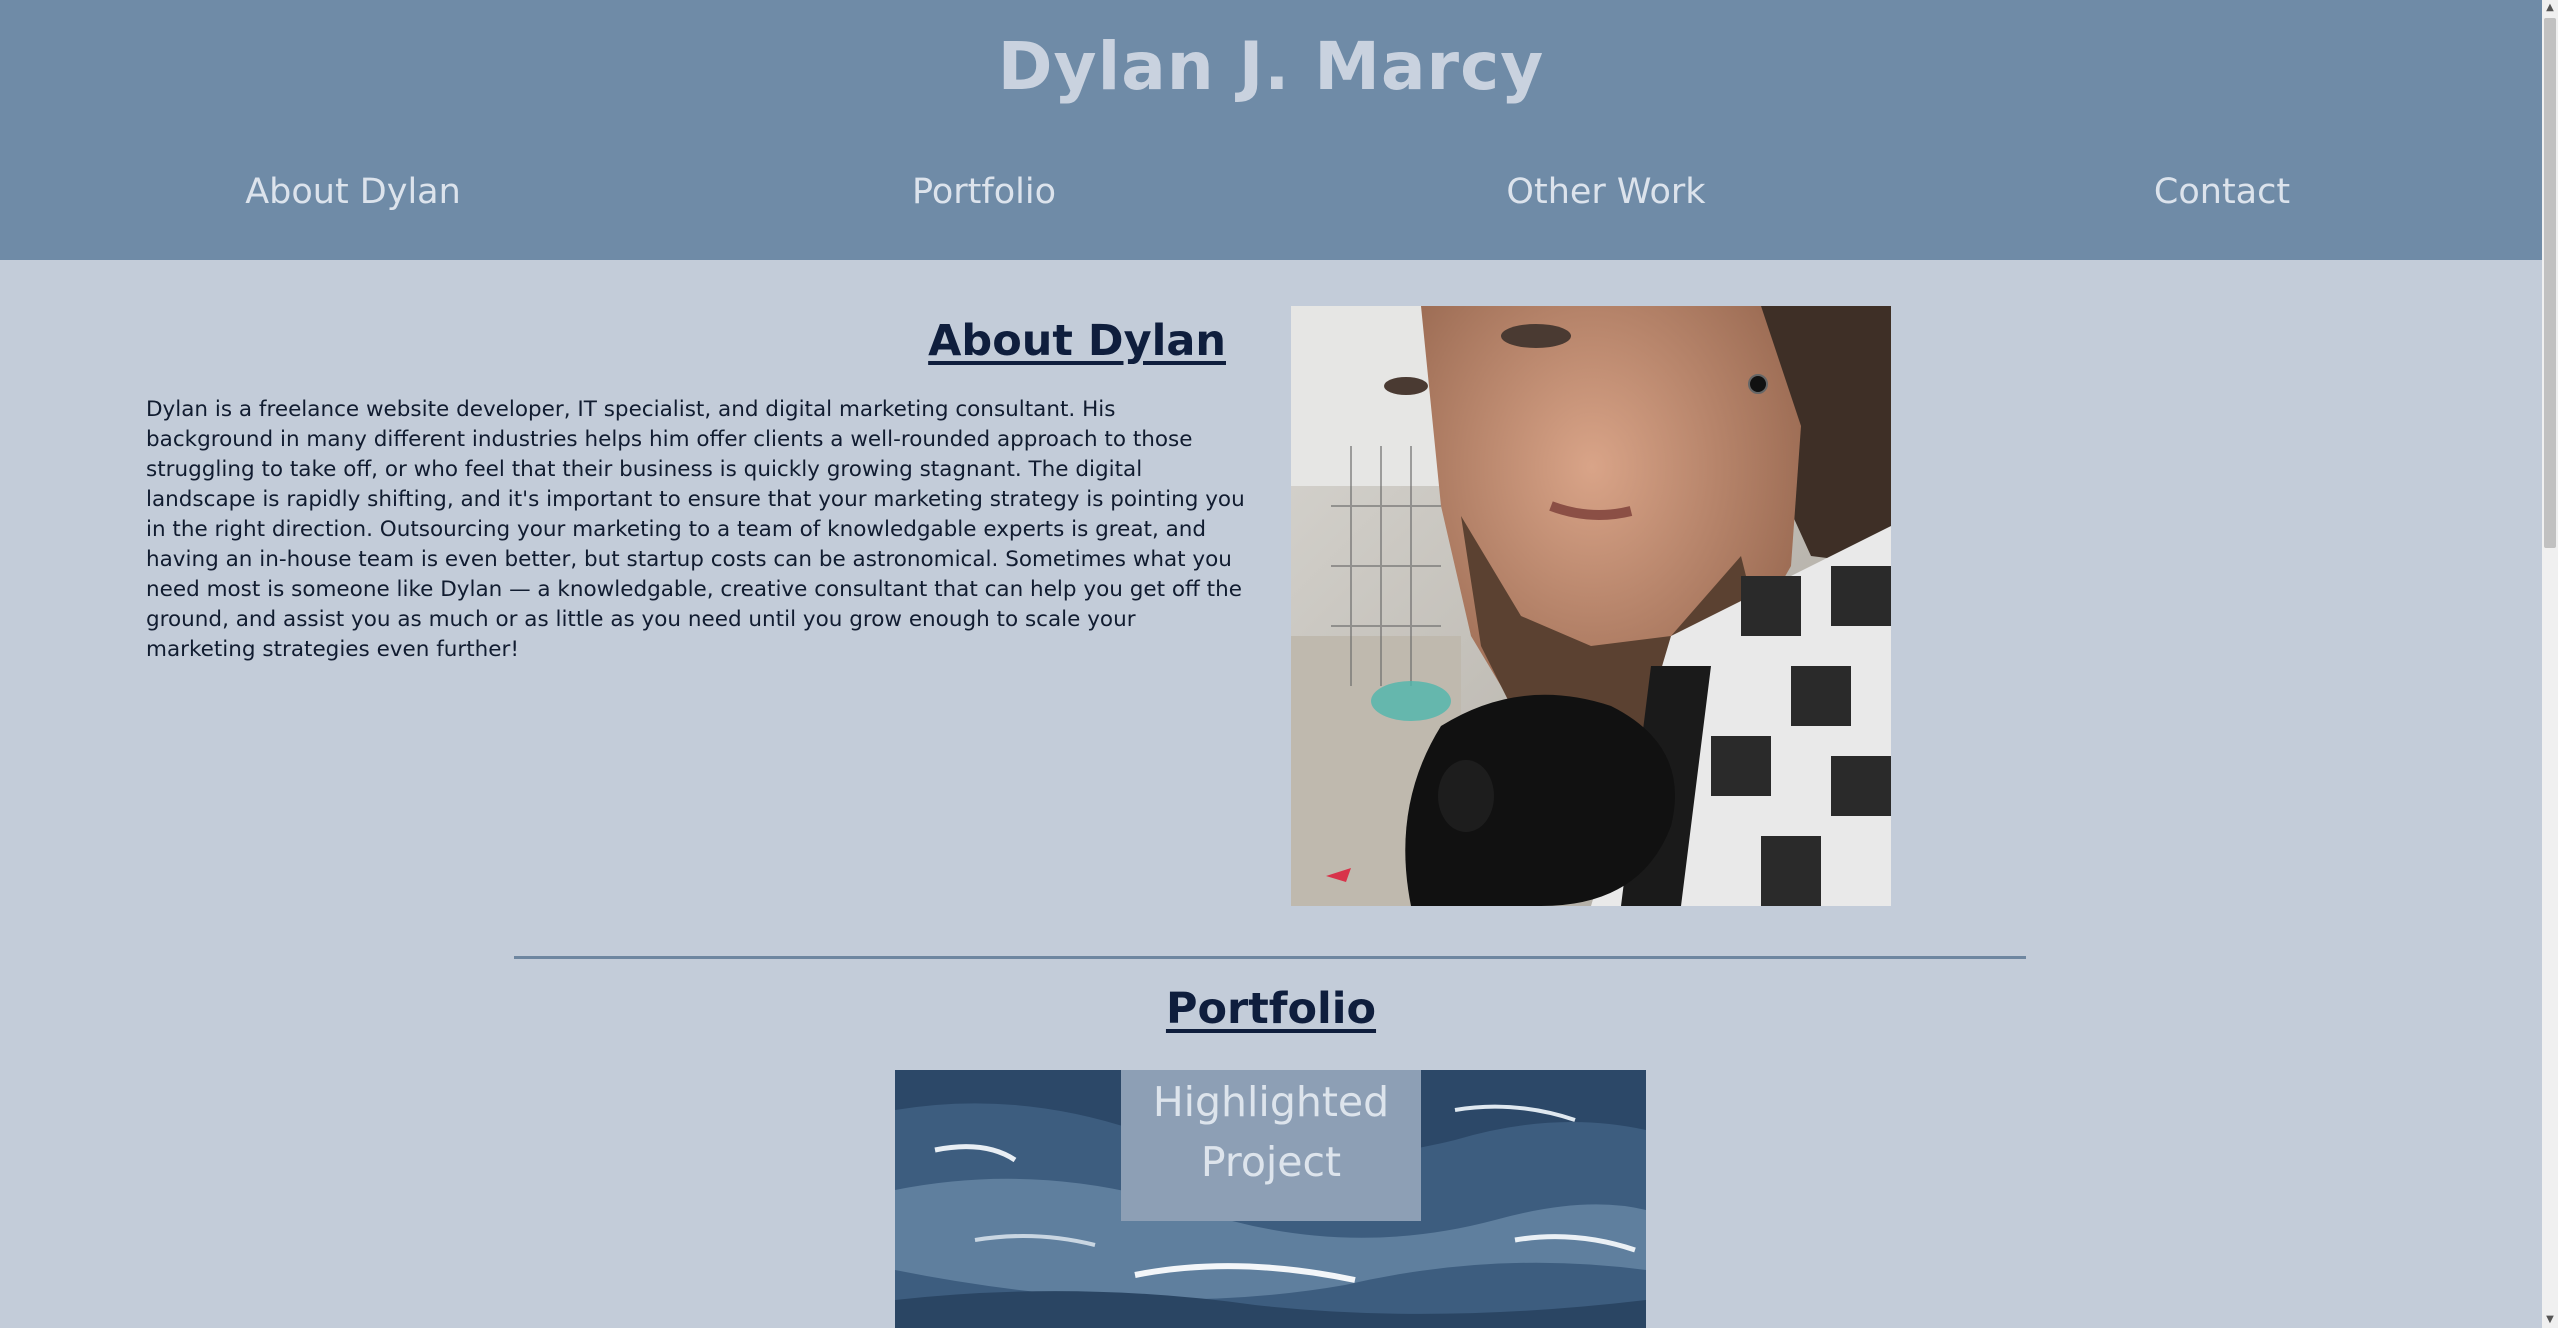 Image resolution: width=2558 pixels, height=1328 pixels. What do you see at coordinates (2550, 8) in the screenshot?
I see `scroll-up-arrow-icon: ▲` at bounding box center [2550, 8].